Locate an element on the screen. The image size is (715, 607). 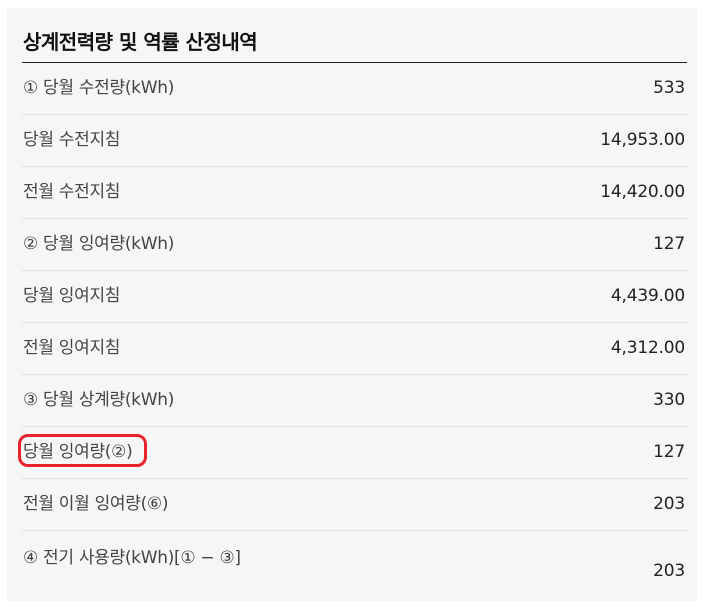
row-label: 전월 수전지침 is located at coordinates (72, 192).